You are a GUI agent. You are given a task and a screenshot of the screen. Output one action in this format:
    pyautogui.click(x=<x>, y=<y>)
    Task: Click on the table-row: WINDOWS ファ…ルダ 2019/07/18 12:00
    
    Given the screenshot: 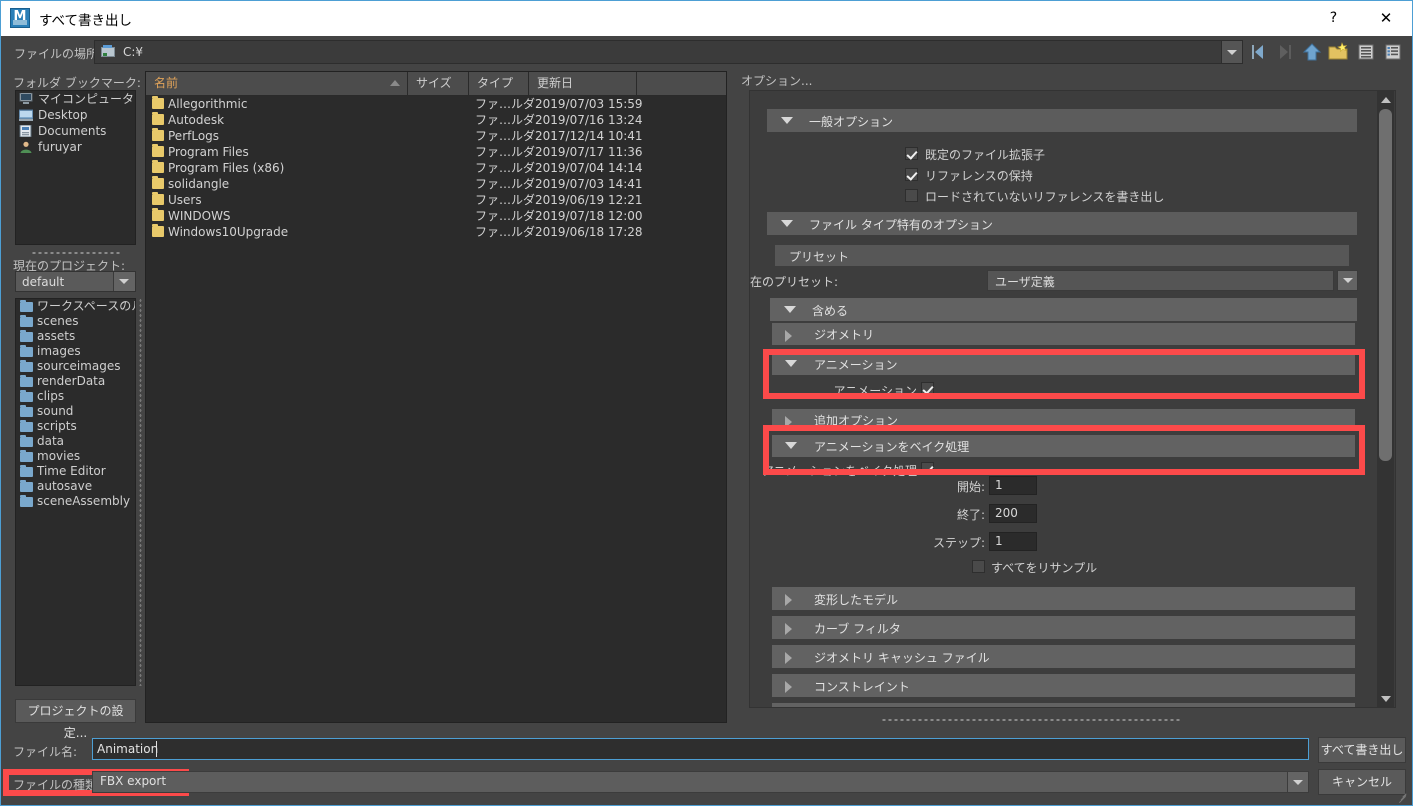 What is the action you would take?
    pyautogui.click(x=436, y=216)
    